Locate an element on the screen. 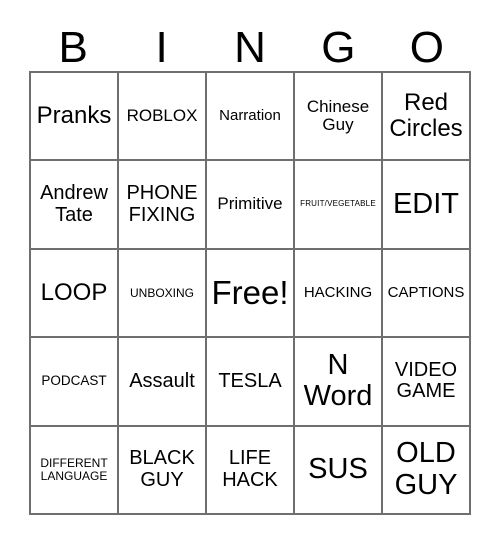  bingo-cell: Red Circles is located at coordinates (427, 117).